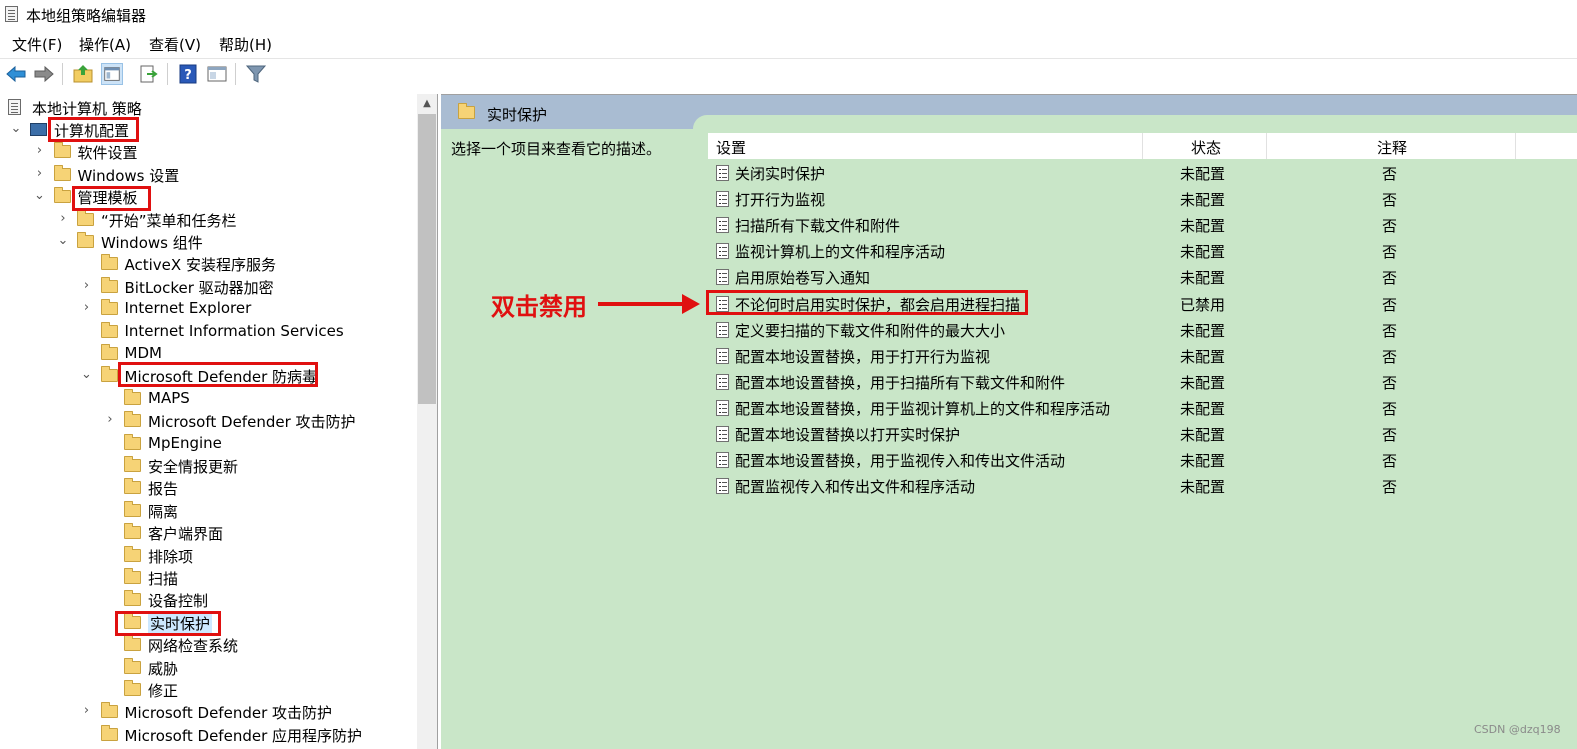 The image size is (1577, 749). I want to click on tree-item: 威胁, so click(208, 668).